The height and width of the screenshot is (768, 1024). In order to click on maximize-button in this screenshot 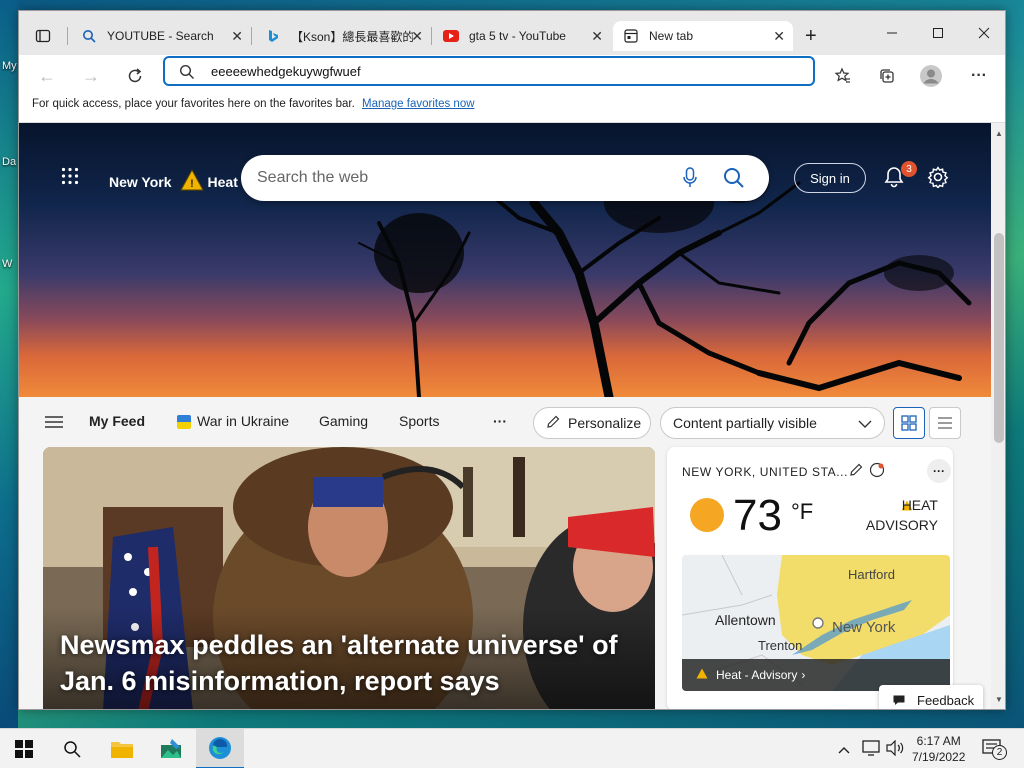, I will do `click(938, 33)`.